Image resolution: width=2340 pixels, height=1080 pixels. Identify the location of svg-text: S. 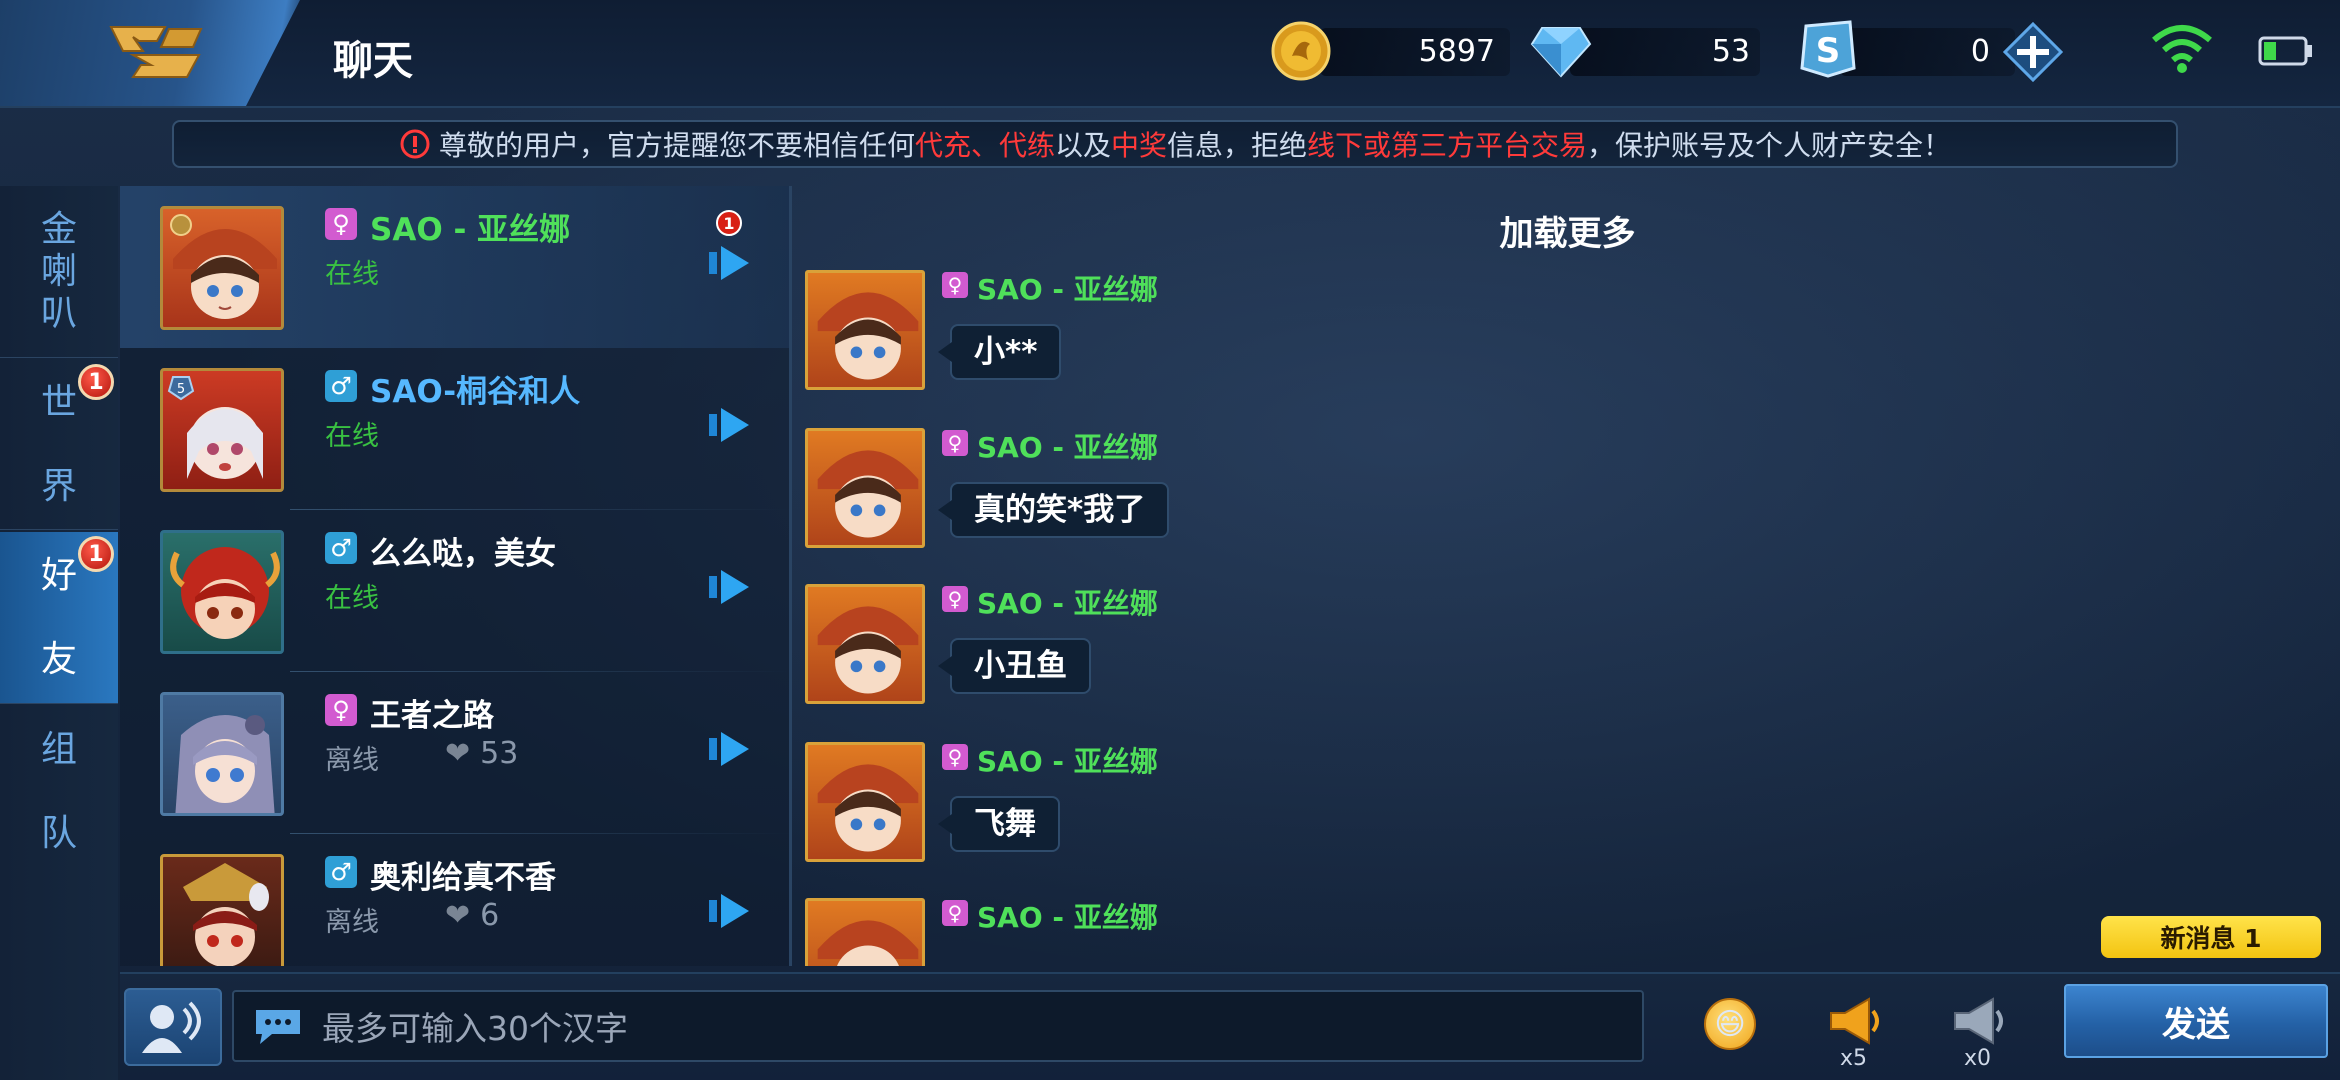
(1828, 51).